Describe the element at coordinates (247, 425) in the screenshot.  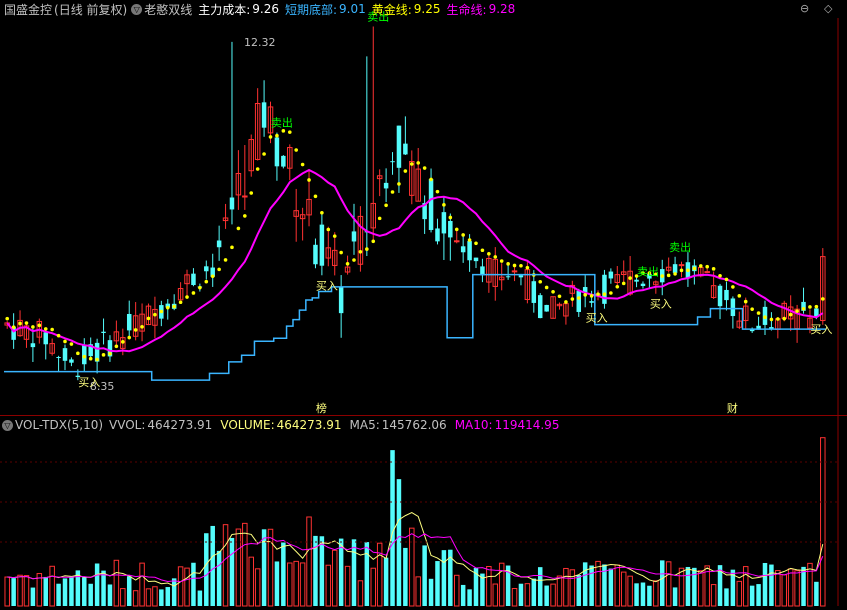
I see `volume-label: VOLUME:` at that location.